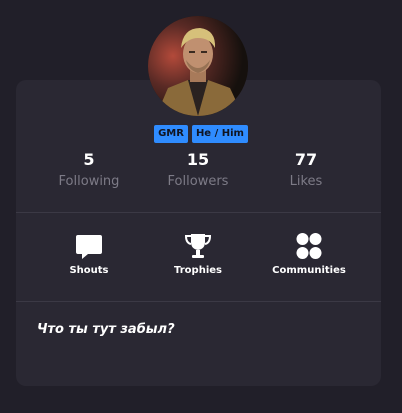  Describe the element at coordinates (309, 246) in the screenshot. I see `communities-icon` at that location.